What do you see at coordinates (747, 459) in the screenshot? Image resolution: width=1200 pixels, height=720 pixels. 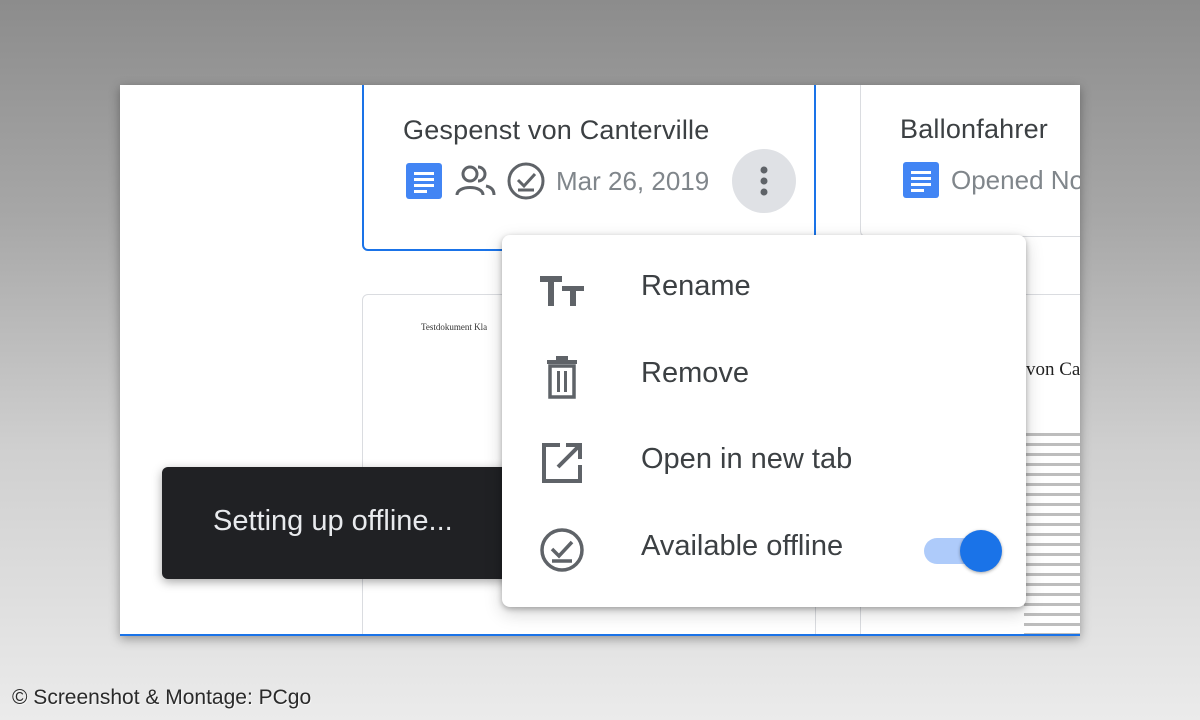 I see `menu-item-label: Open in new tab` at bounding box center [747, 459].